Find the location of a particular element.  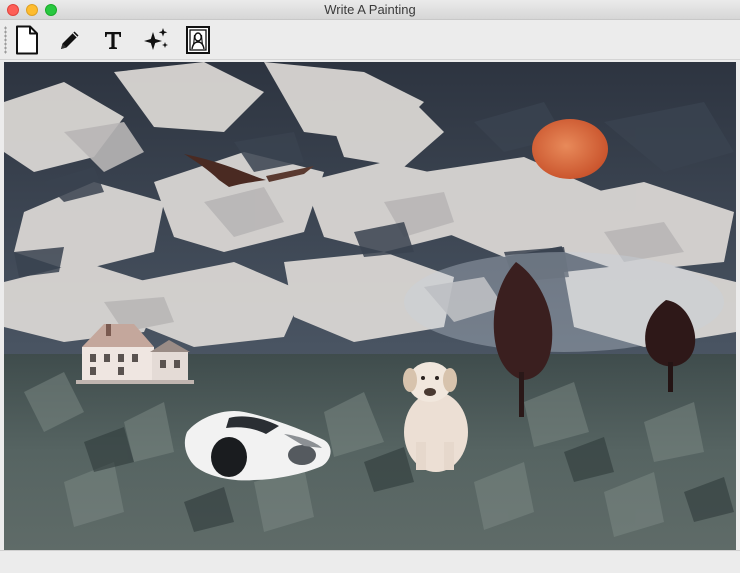

text-icon is located at coordinates (113, 40).